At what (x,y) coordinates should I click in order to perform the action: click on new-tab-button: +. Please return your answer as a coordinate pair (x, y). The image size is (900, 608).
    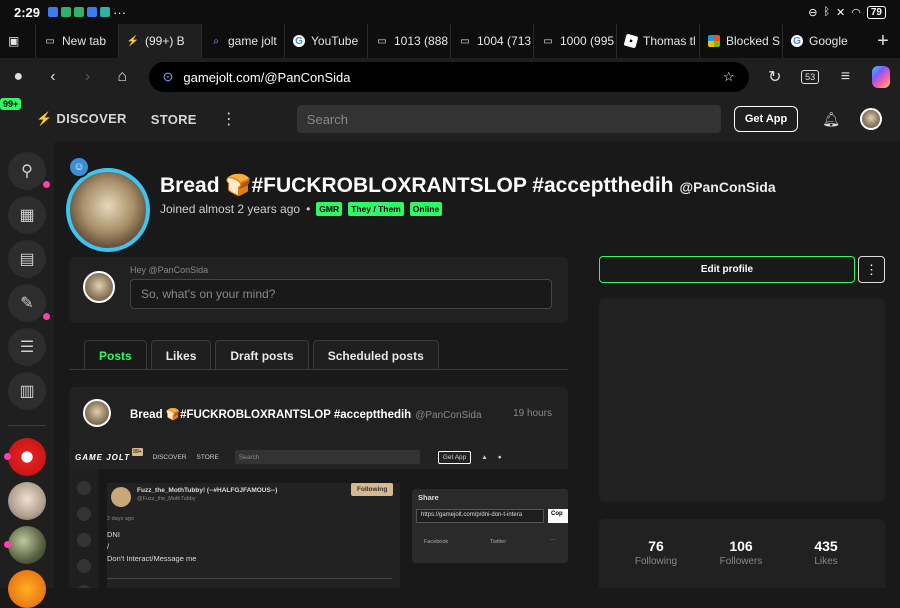
    Looking at the image, I should click on (883, 41).